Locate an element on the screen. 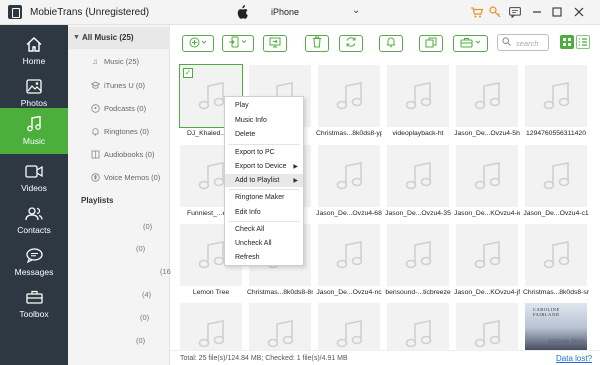 This screenshot has width=600, height=365. export-pc-icon is located at coordinates (275, 44).